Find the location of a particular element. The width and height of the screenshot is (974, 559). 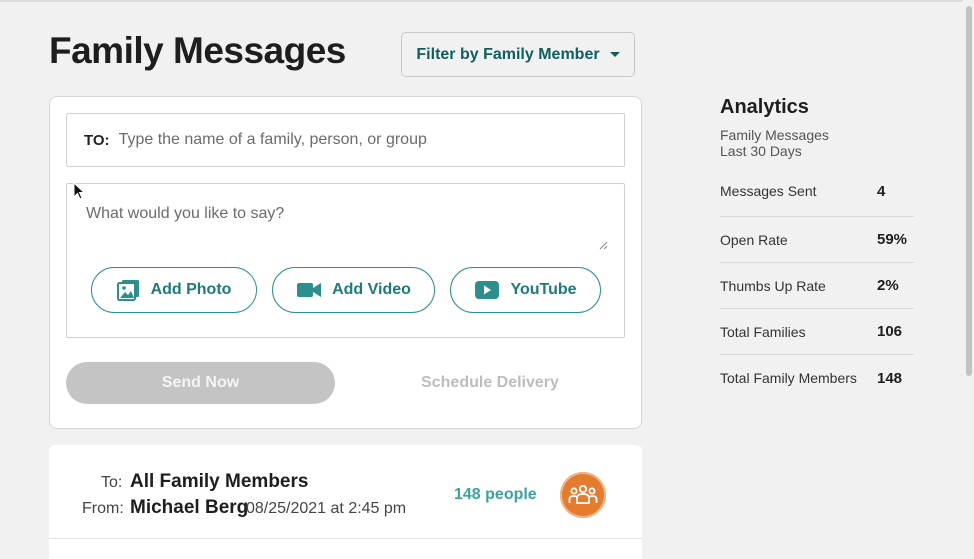

youtube-icon is located at coordinates (487, 290).